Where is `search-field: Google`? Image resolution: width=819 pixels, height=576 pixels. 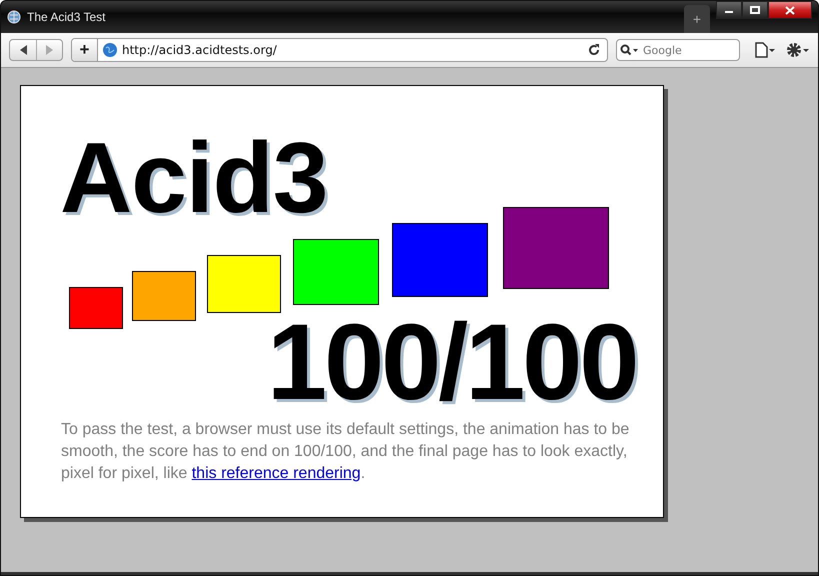
search-field: Google is located at coordinates (678, 50).